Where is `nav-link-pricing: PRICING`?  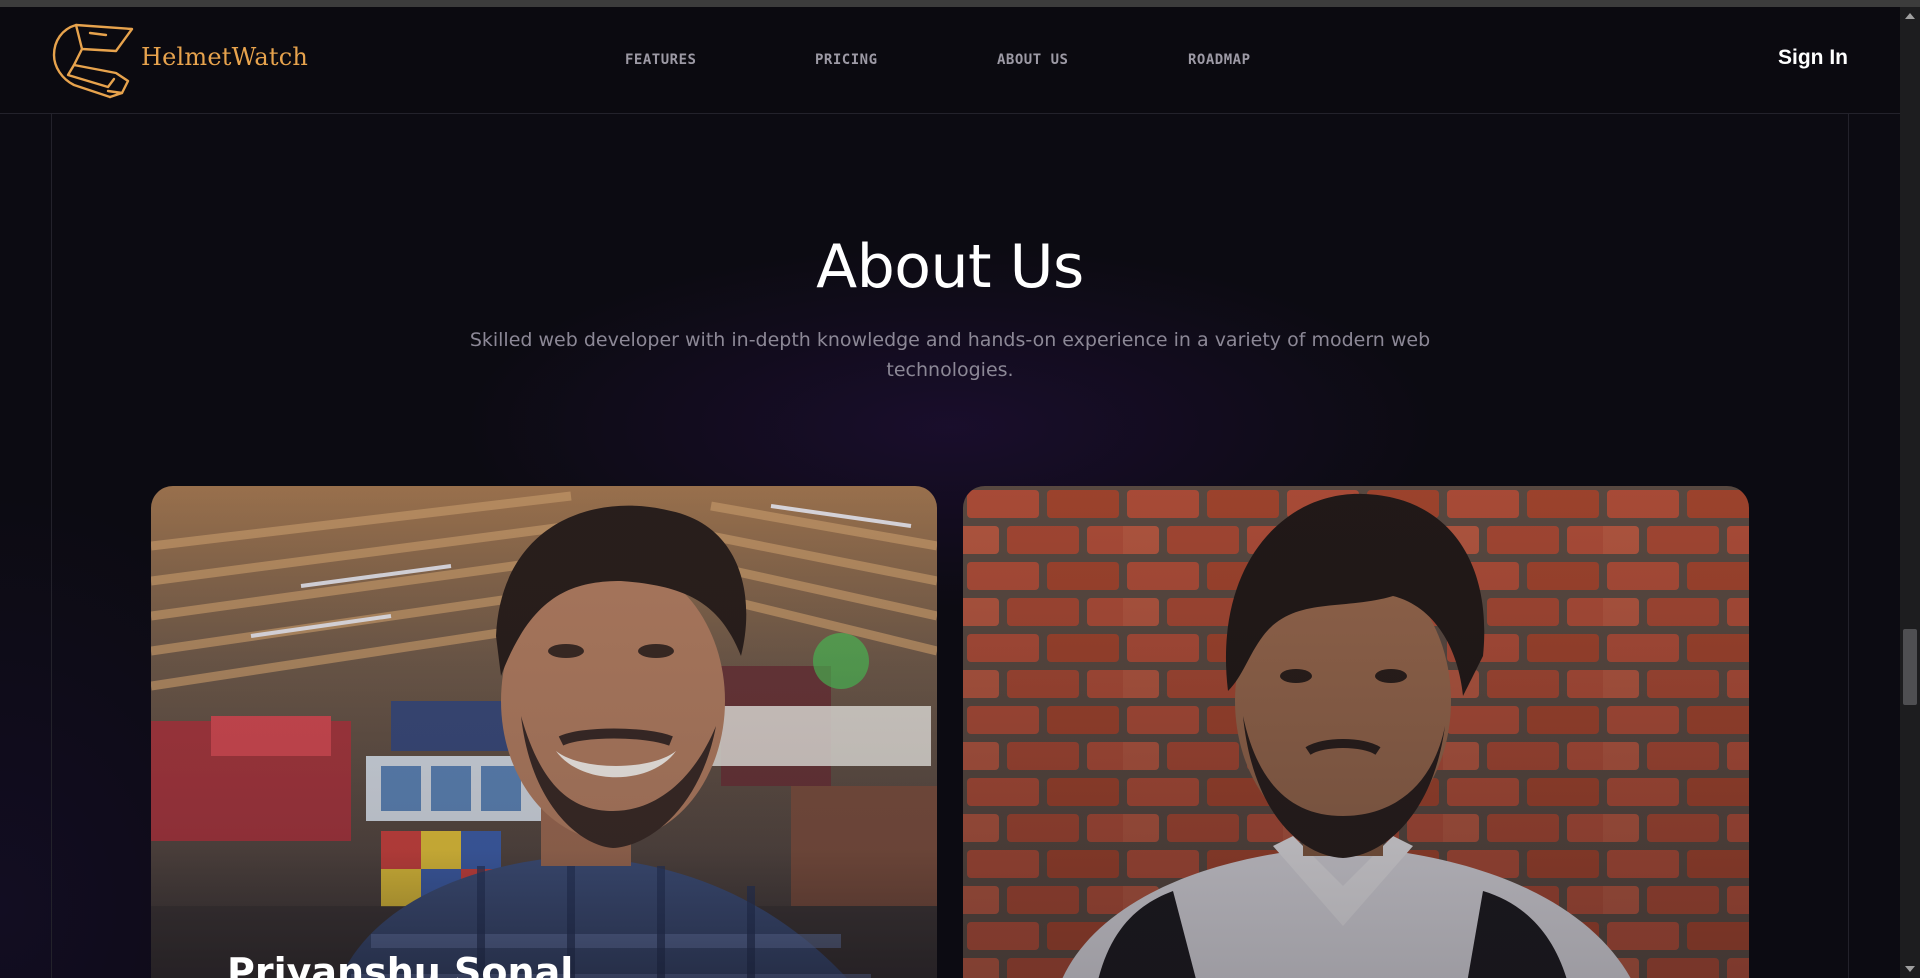 nav-link-pricing: PRICING is located at coordinates (846, 60).